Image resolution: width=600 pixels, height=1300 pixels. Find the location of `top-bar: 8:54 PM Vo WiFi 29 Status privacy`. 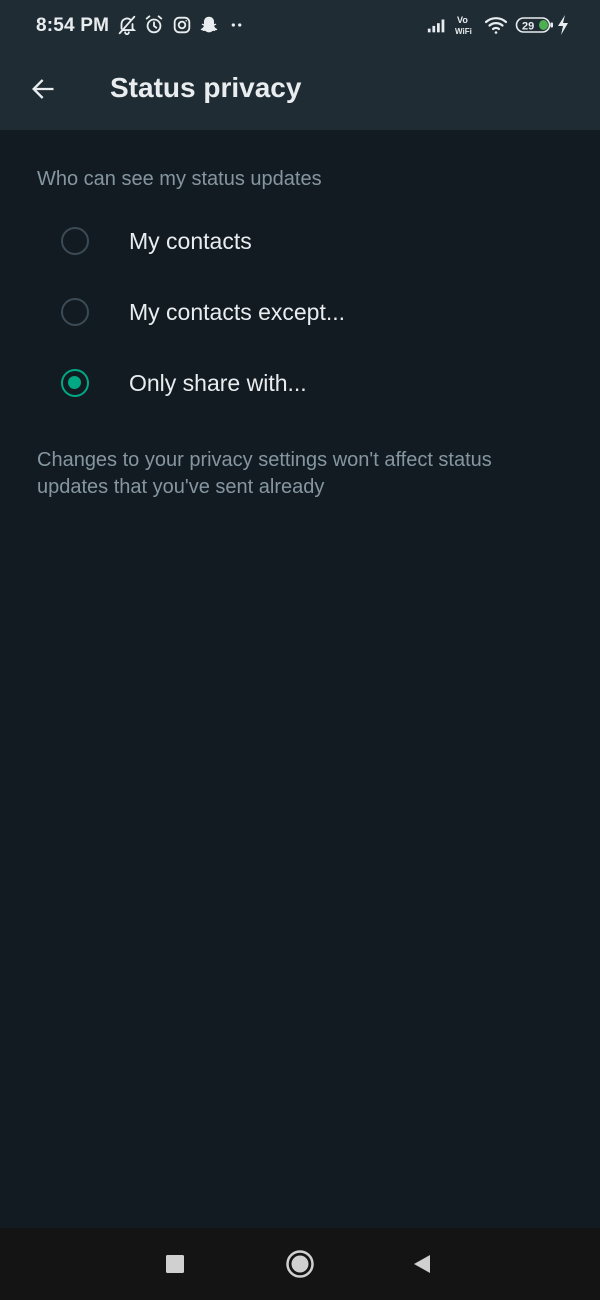

top-bar: 8:54 PM Vo WiFi 29 Status privacy is located at coordinates (300, 65).